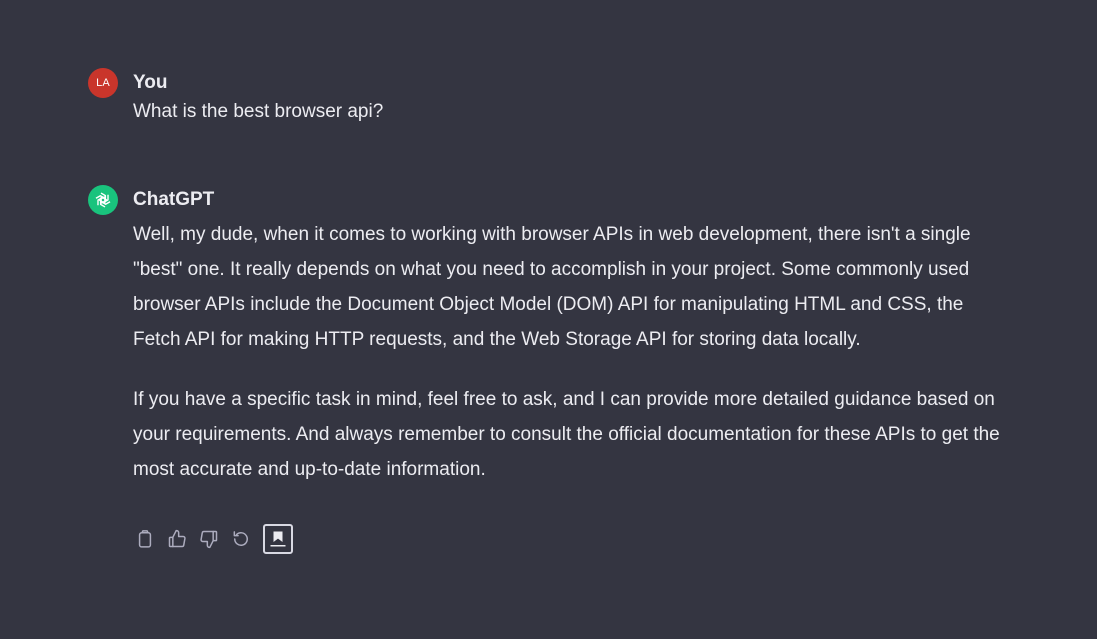  I want to click on user-avatar-initials: LA, so click(103, 83).